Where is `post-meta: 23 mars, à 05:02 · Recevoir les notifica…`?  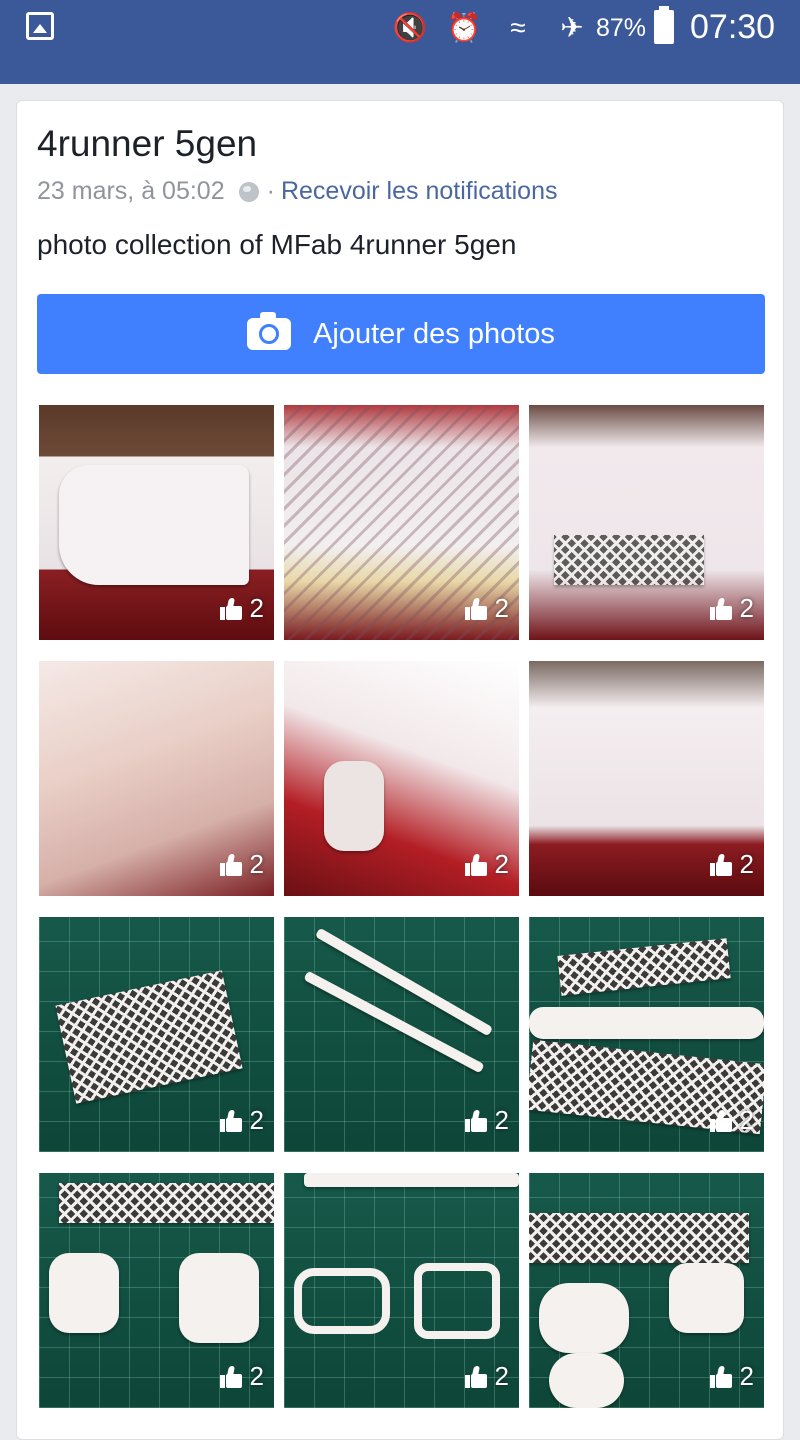
post-meta: 23 mars, à 05:02 · Recevoir les notifica… is located at coordinates (297, 191).